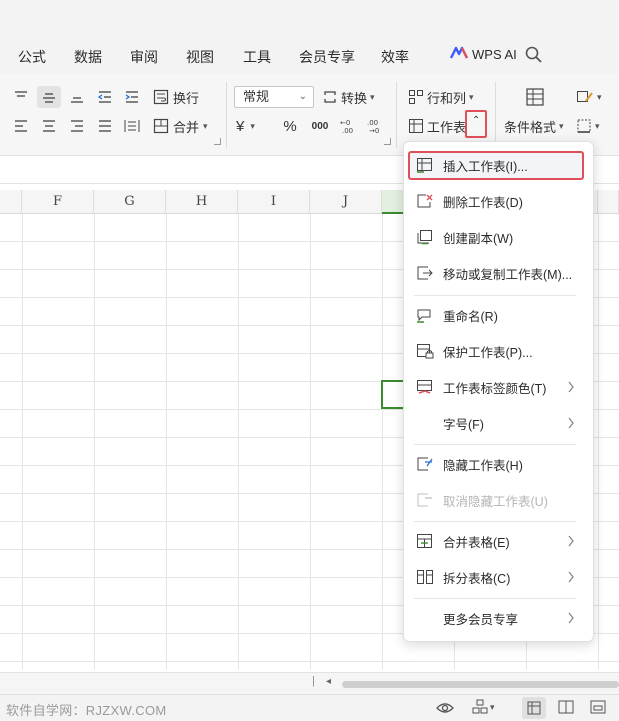 This screenshot has width=619, height=721. What do you see at coordinates (302, 96) in the screenshot?
I see `chevron-down-icon: ⌄` at bounding box center [302, 96].